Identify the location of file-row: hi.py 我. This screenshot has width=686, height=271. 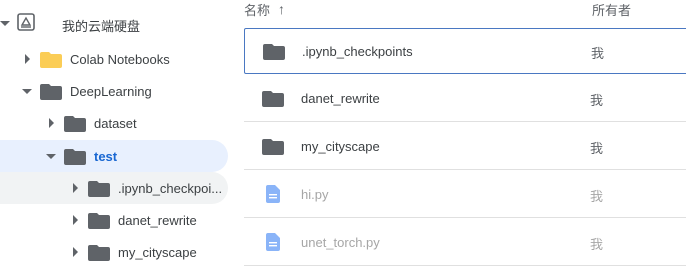
(465, 195).